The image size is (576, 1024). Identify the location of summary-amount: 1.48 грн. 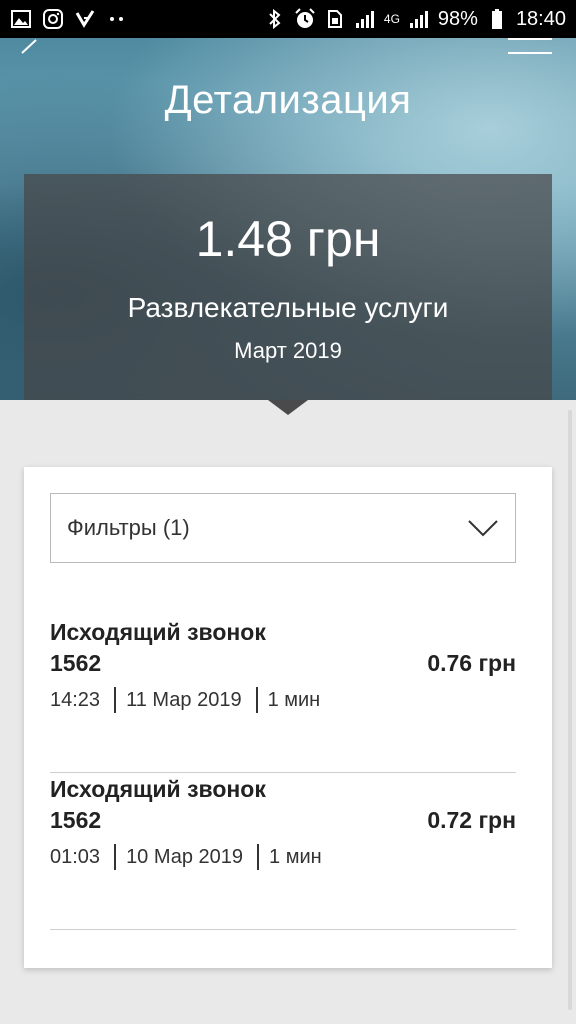
(288, 239).